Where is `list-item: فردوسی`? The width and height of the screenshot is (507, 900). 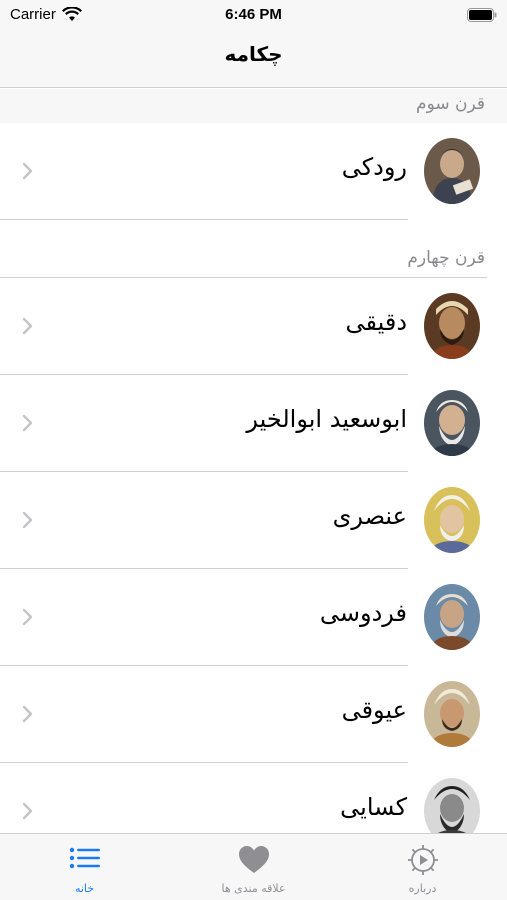 list-item: فردوسی is located at coordinates (253, 617).